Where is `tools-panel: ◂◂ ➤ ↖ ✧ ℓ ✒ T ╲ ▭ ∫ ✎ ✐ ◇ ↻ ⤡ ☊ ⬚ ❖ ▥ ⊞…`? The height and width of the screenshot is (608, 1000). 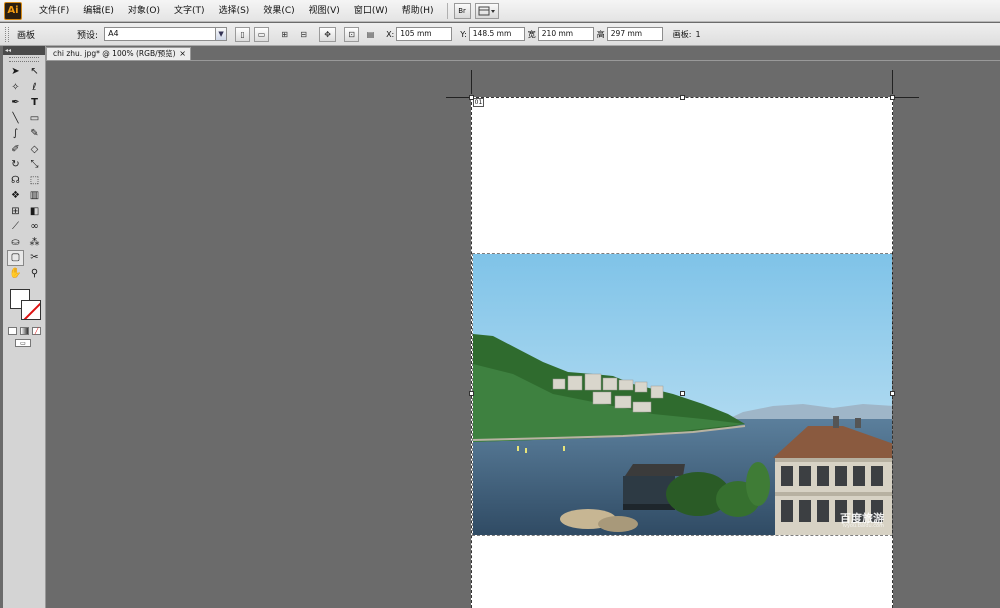 tools-panel: ◂◂ ➤ ↖ ✧ ℓ ✒ T ╲ ▭ ∫ ✎ ✐ ◇ ↻ ⤡ ☊ ⬚ ❖ ▥ ⊞… is located at coordinates (24, 327).